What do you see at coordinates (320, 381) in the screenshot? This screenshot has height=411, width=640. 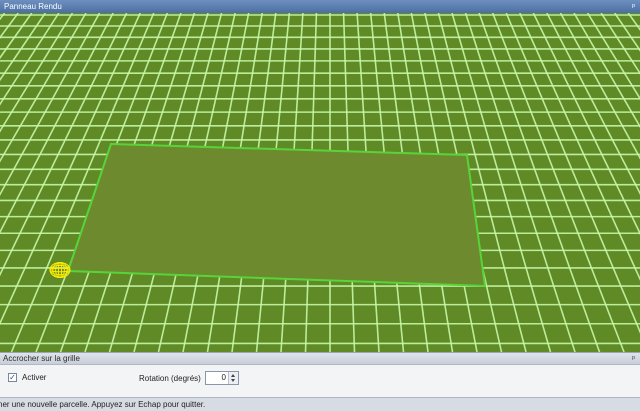 I see `snap-panel-body: ✓ Activer Rotation (degrés) 0` at bounding box center [320, 381].